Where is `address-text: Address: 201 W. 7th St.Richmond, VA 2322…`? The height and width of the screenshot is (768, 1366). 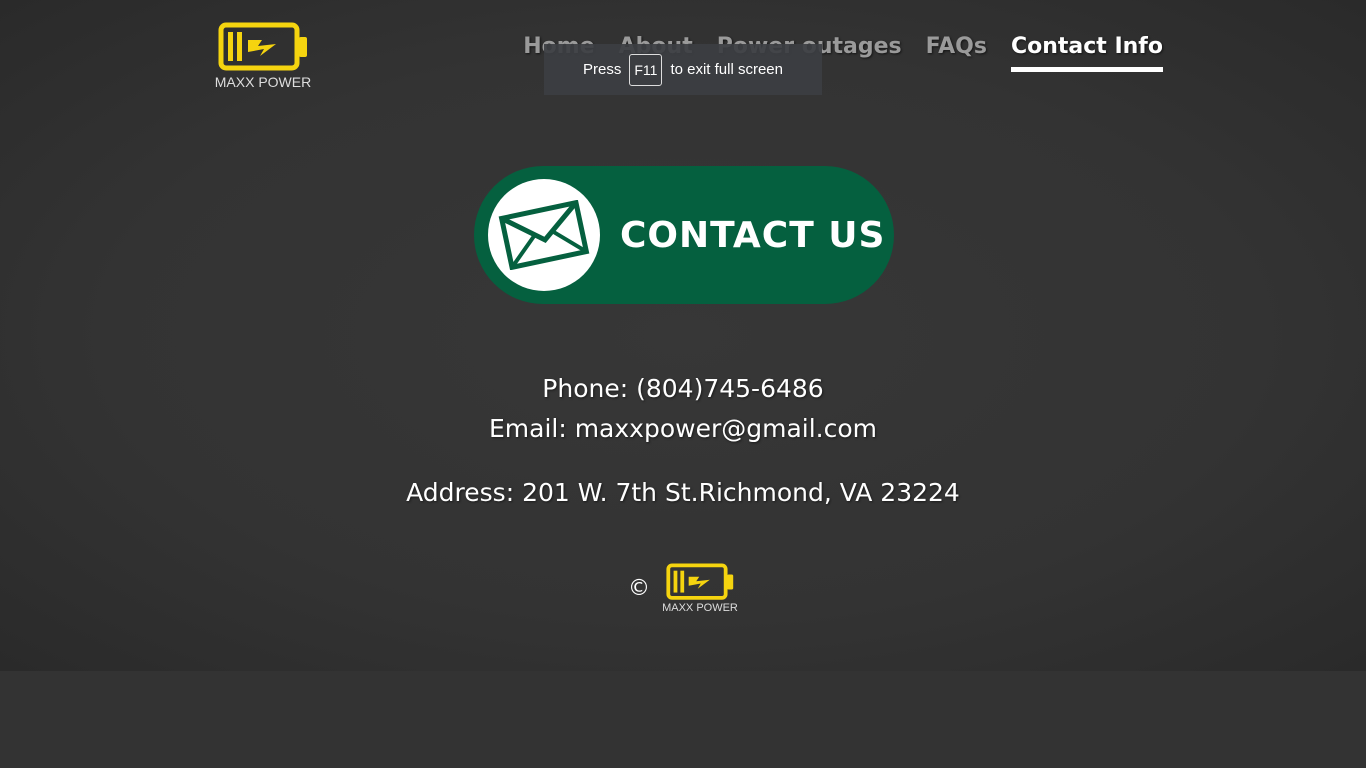 address-text: Address: 201 W. 7th St.Richmond, VA 2322… is located at coordinates (683, 492).